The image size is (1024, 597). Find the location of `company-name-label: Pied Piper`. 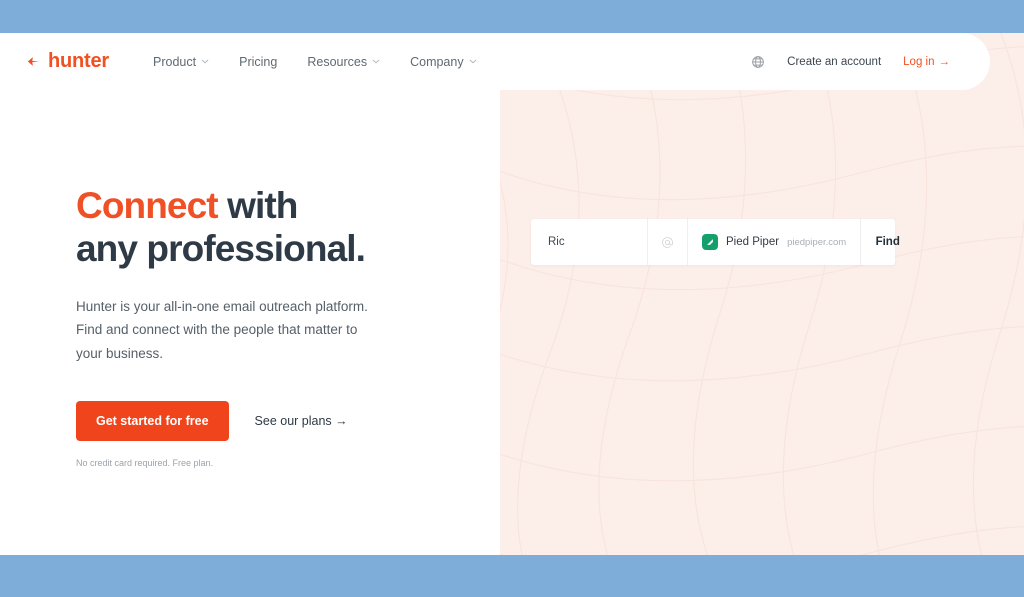

company-name-label: Pied Piper is located at coordinates (753, 242).